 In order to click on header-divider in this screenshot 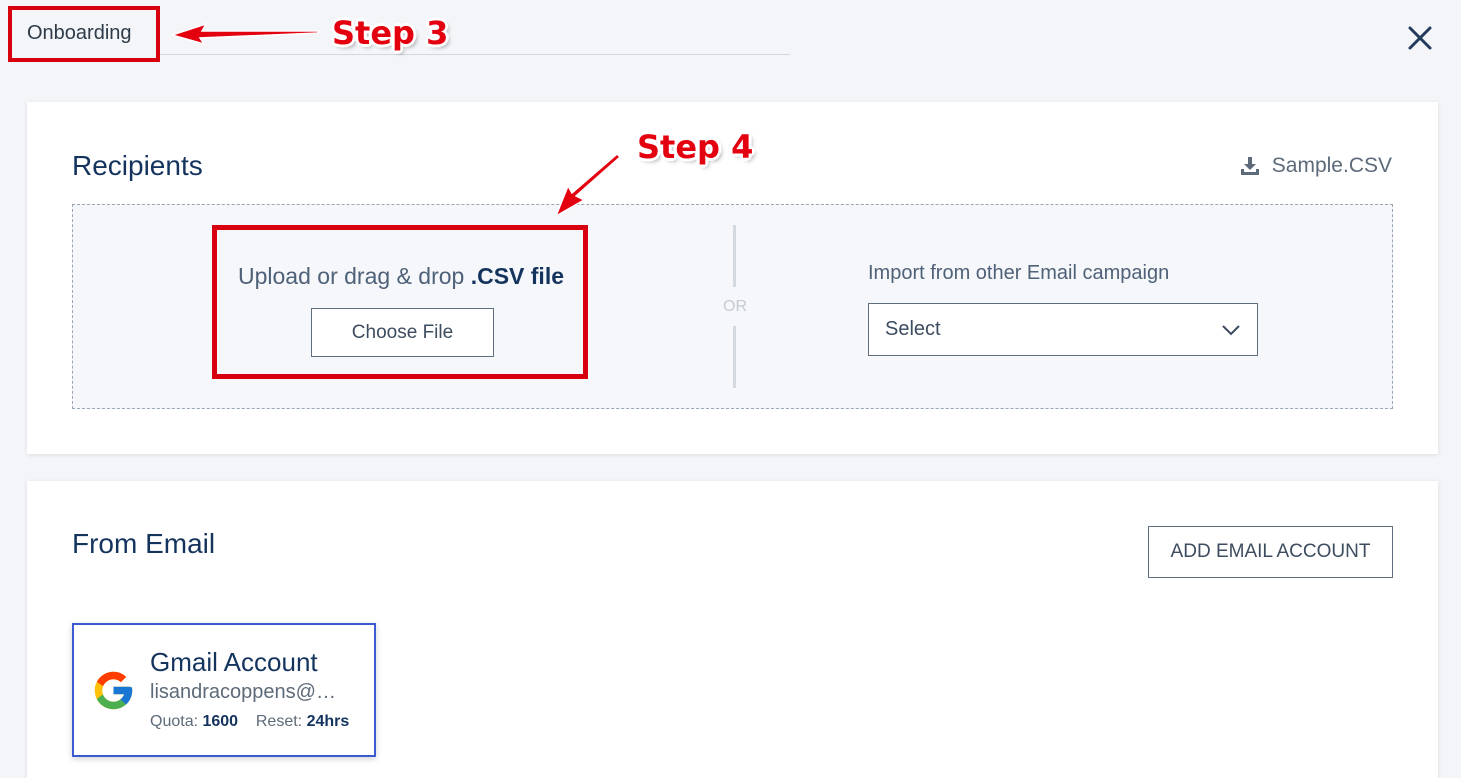, I will do `click(474, 54)`.